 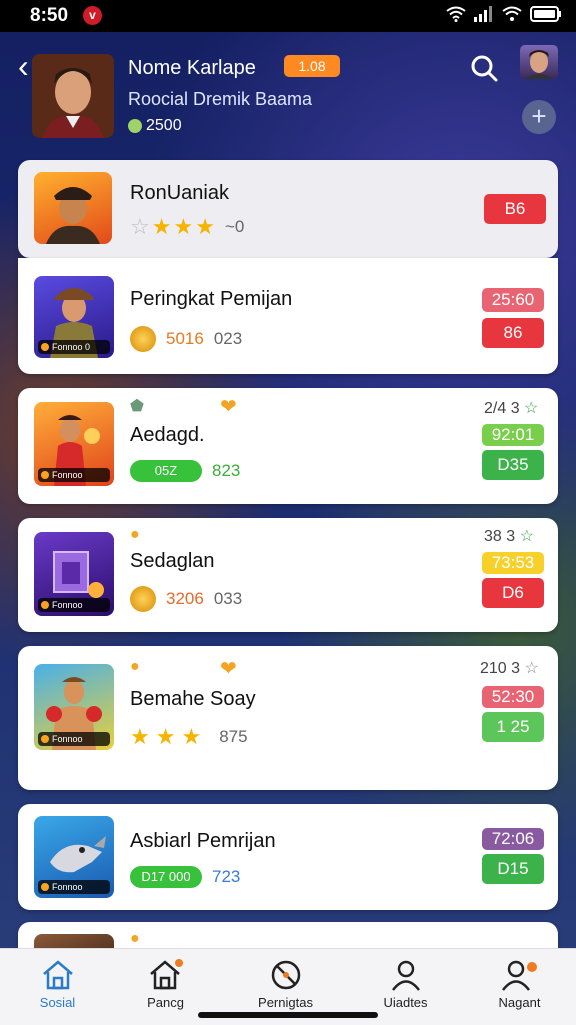 I want to click on score-row: 05Z 823, so click(x=185, y=471).